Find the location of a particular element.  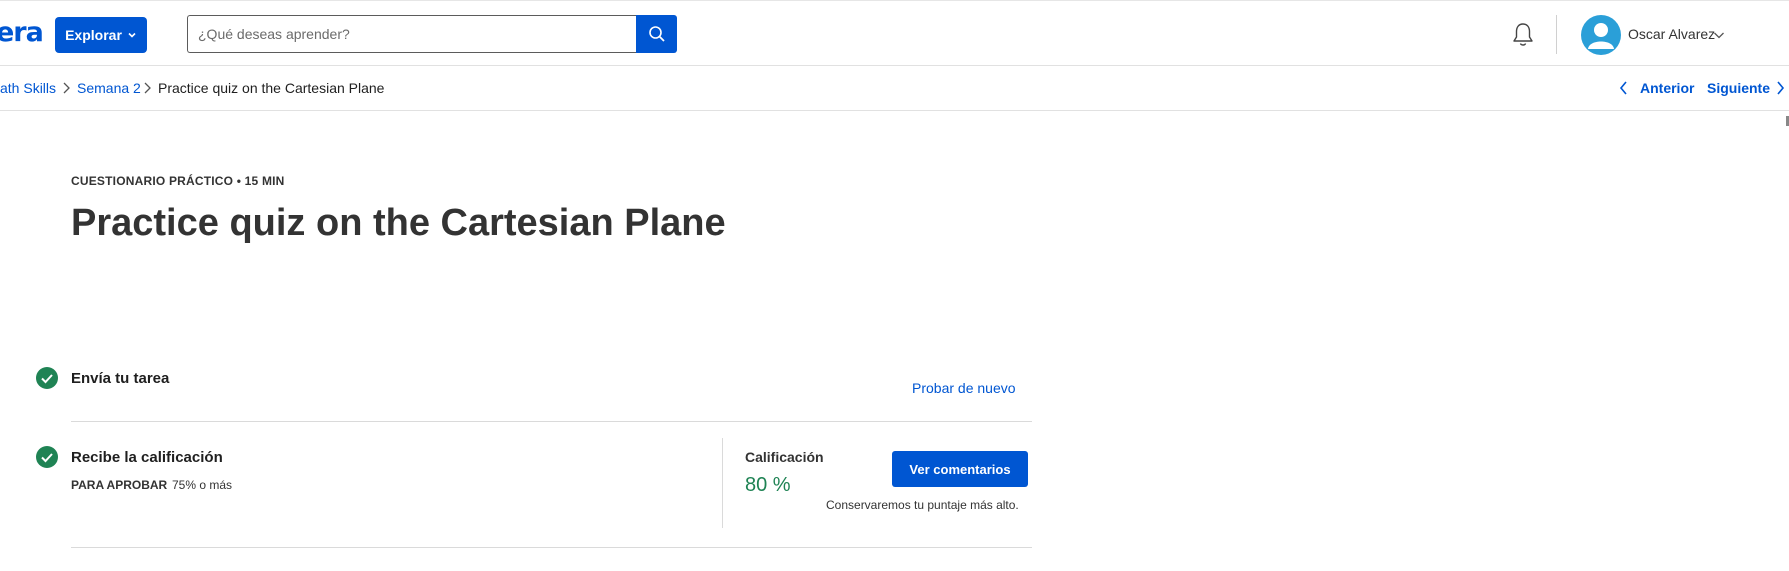

quiz-meta: CUESTIONARIO PRÁCTICO • 15 MIN is located at coordinates (178, 181).